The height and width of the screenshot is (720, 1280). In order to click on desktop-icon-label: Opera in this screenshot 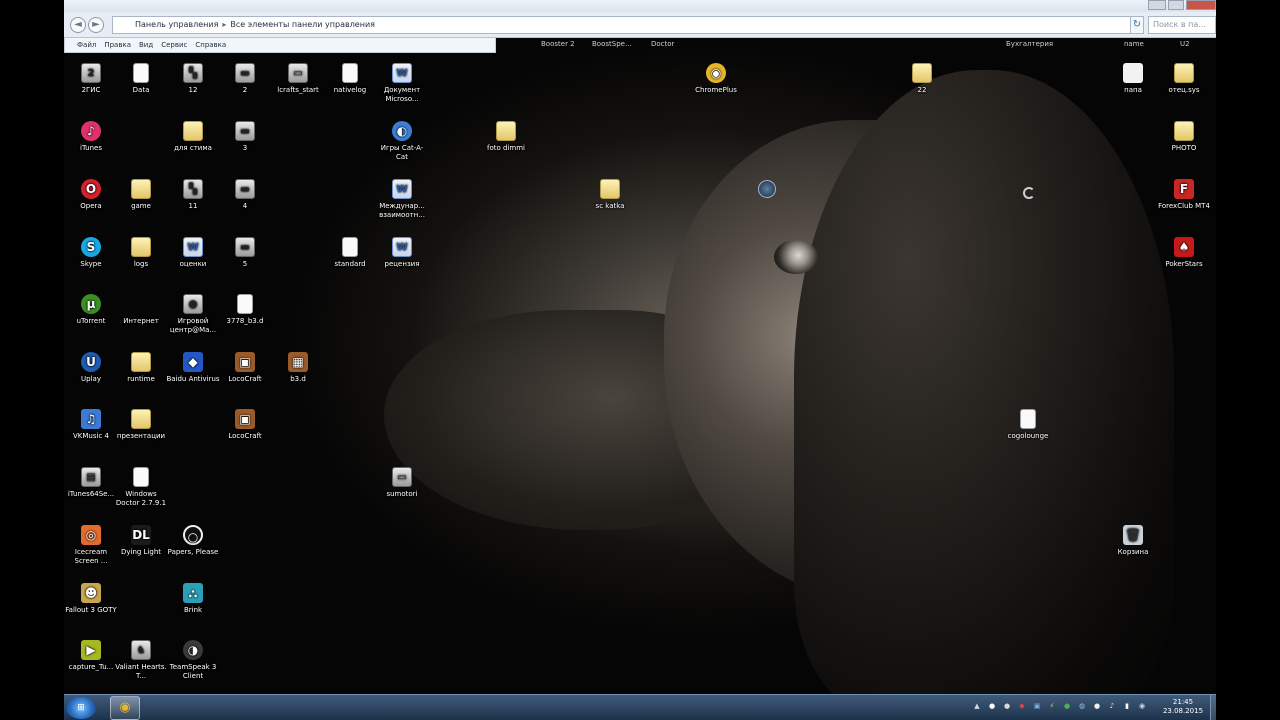, I will do `click(91, 206)`.